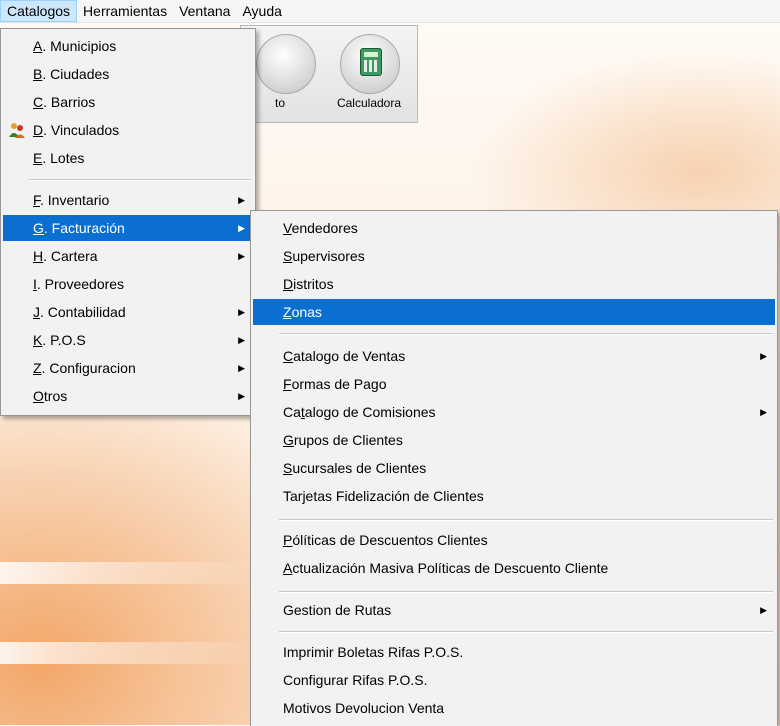 The width and height of the screenshot is (780, 726). I want to click on menu-item-label: J. Contabilidad, so click(79, 312).